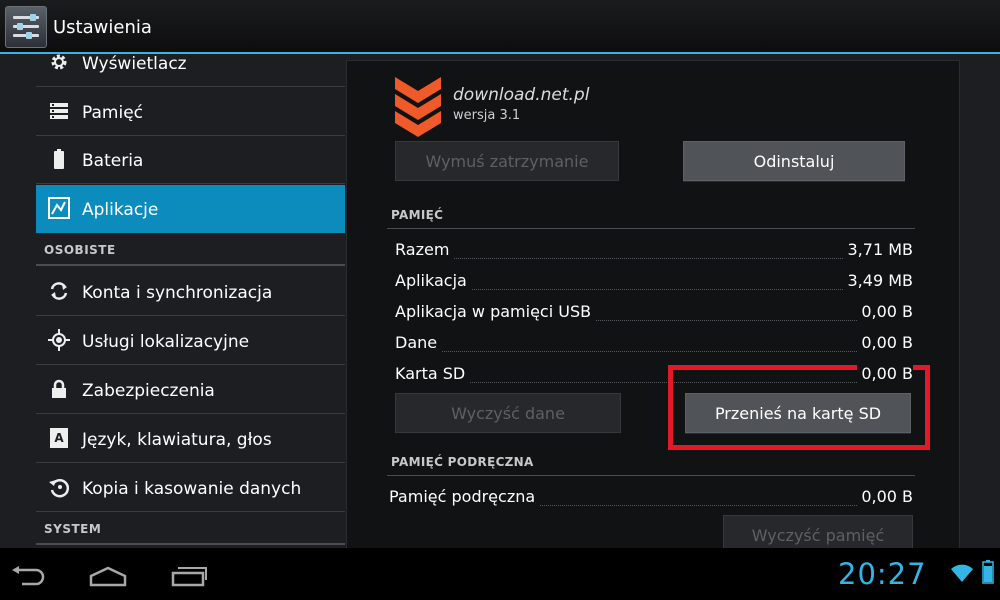 This screenshot has width=1000, height=600. I want to click on storage-icon, so click(59, 111).